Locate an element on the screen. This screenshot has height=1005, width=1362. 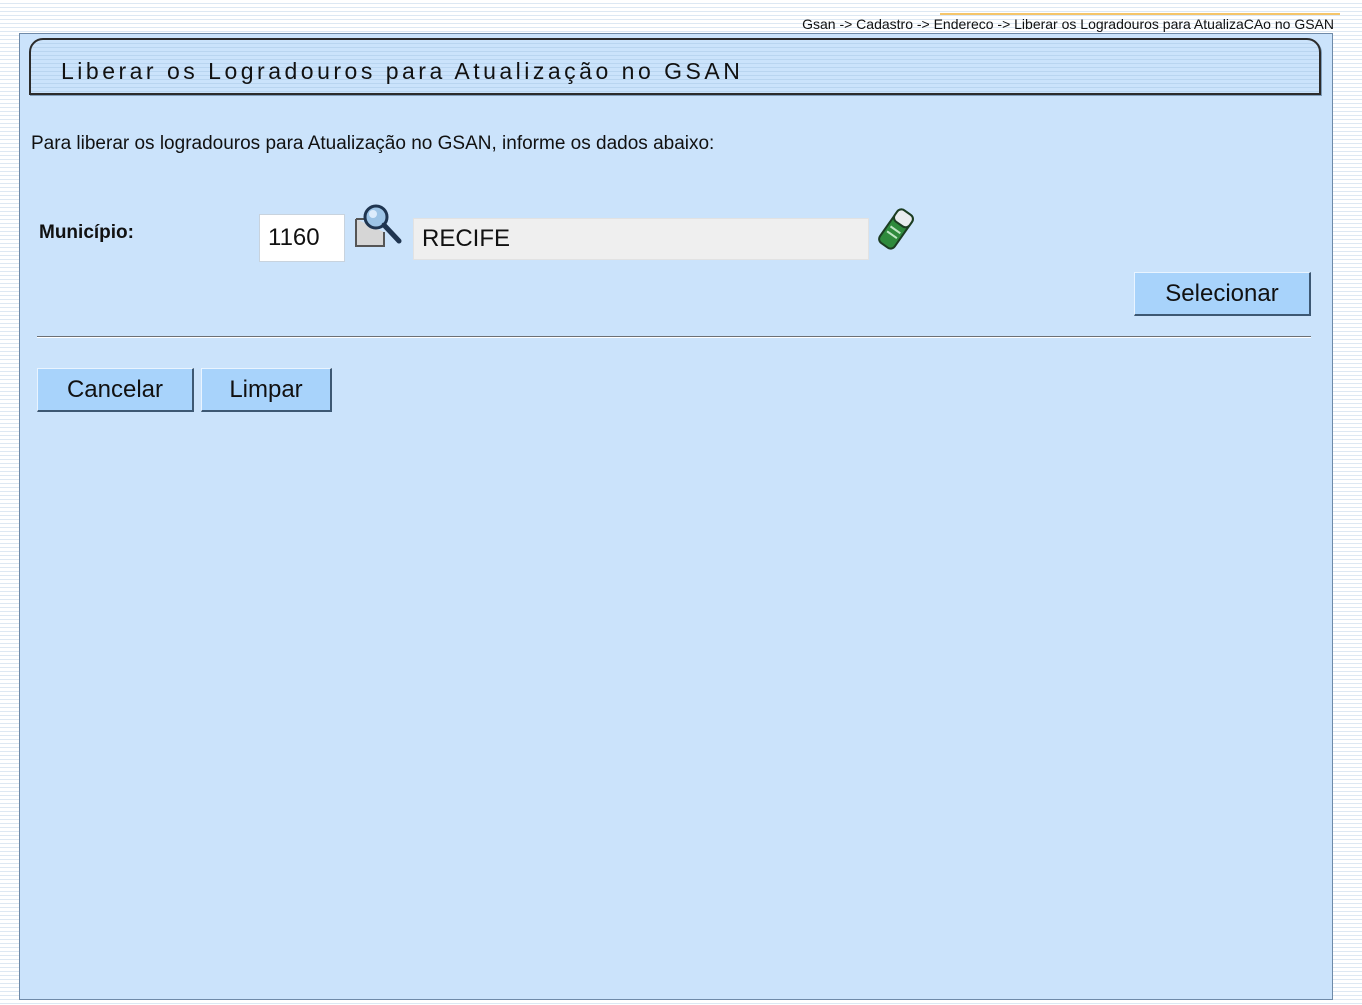
municipio-name-field is located at coordinates (641, 239).